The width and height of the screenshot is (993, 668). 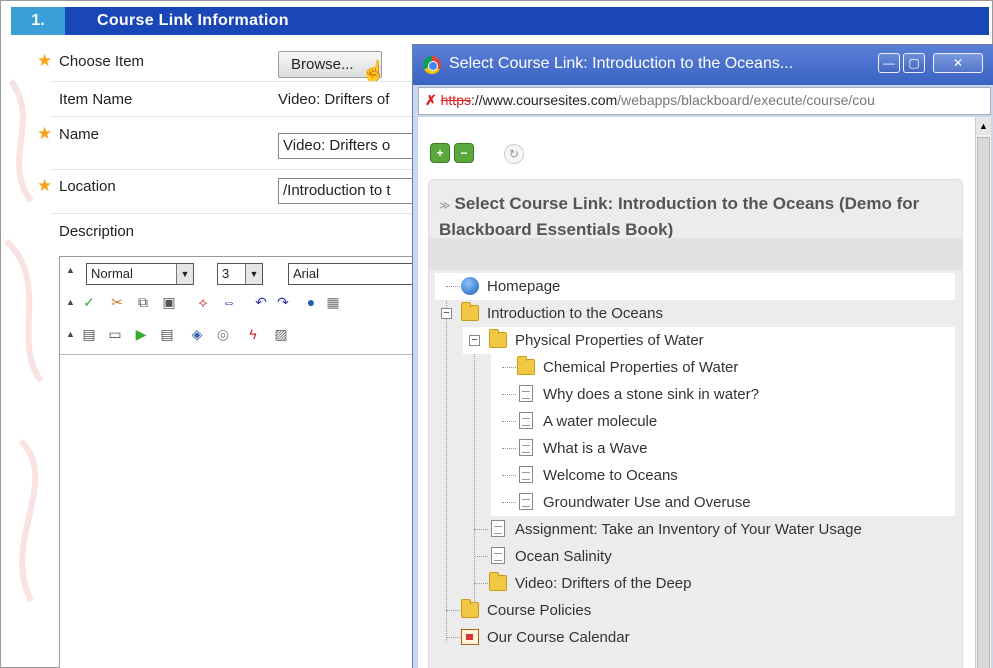 I want to click on section-title: Course Link Information, so click(x=193, y=20).